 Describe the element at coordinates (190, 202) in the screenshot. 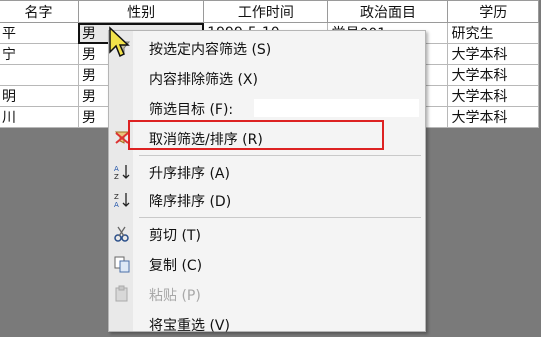

I see `menu-item-label: 降序排序 (D)` at that location.